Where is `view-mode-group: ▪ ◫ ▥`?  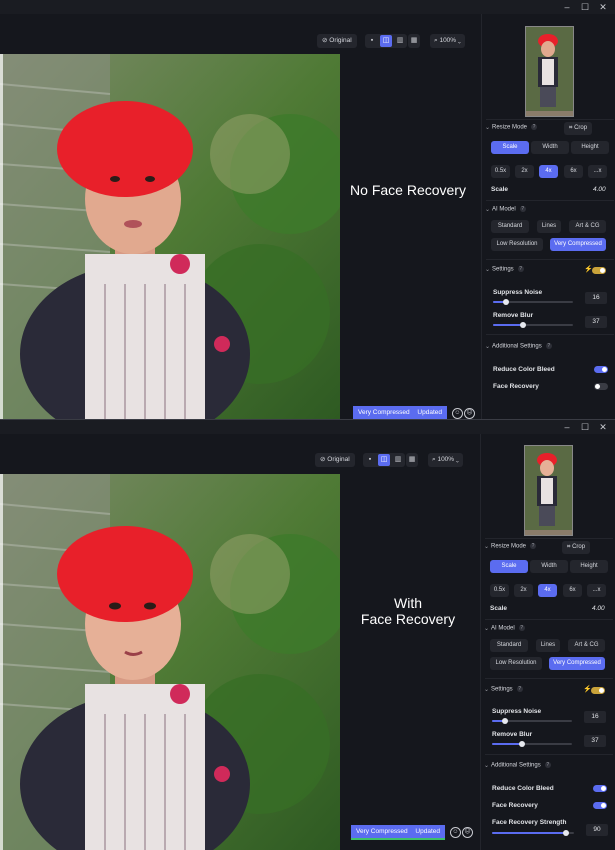 view-mode-group: ▪ ◫ ▥ is located at coordinates (384, 460).